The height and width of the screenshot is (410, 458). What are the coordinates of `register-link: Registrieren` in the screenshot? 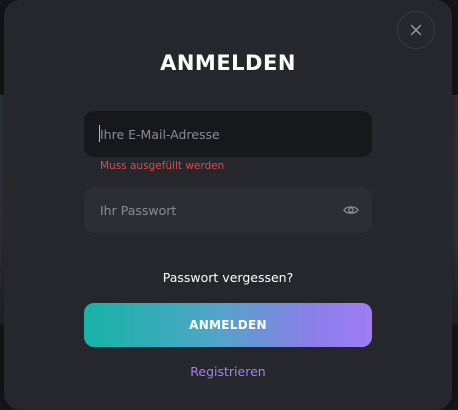 It's located at (228, 371).